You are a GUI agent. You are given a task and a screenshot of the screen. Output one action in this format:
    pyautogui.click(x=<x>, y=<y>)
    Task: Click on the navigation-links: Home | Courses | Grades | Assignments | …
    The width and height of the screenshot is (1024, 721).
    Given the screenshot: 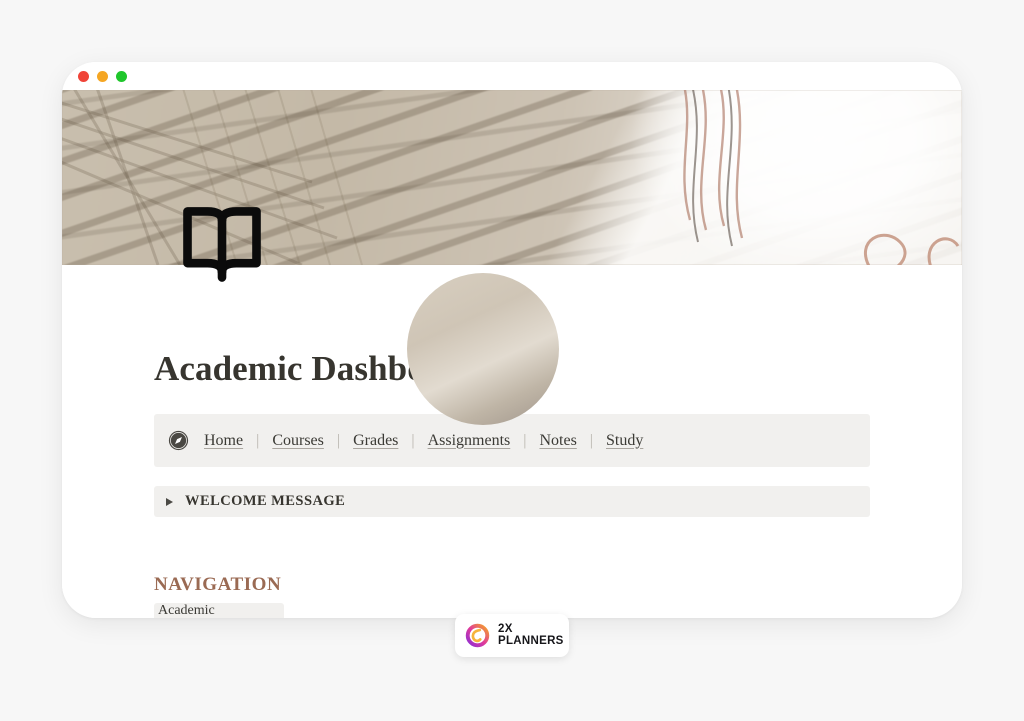 What is the action you would take?
    pyautogui.click(x=423, y=441)
    